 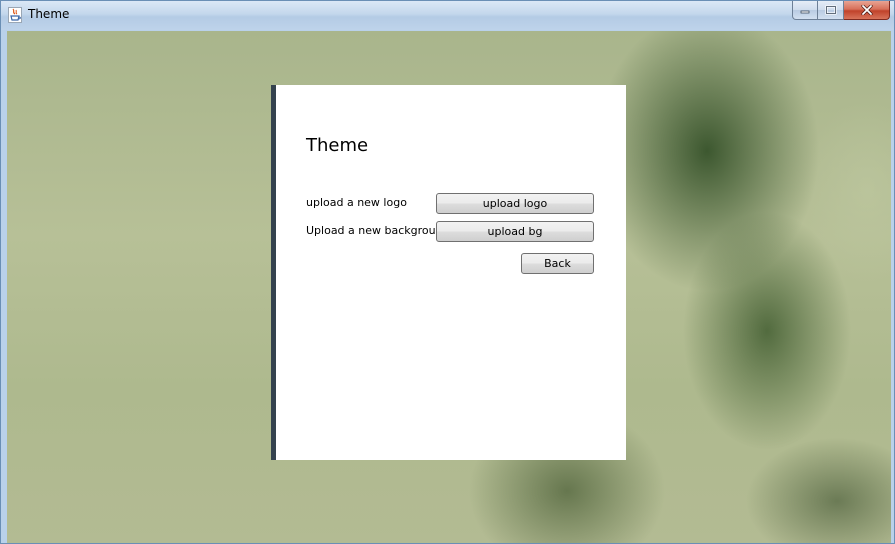 What do you see at coordinates (356, 202) in the screenshot?
I see `upload-logo-label: upload a new logo` at bounding box center [356, 202].